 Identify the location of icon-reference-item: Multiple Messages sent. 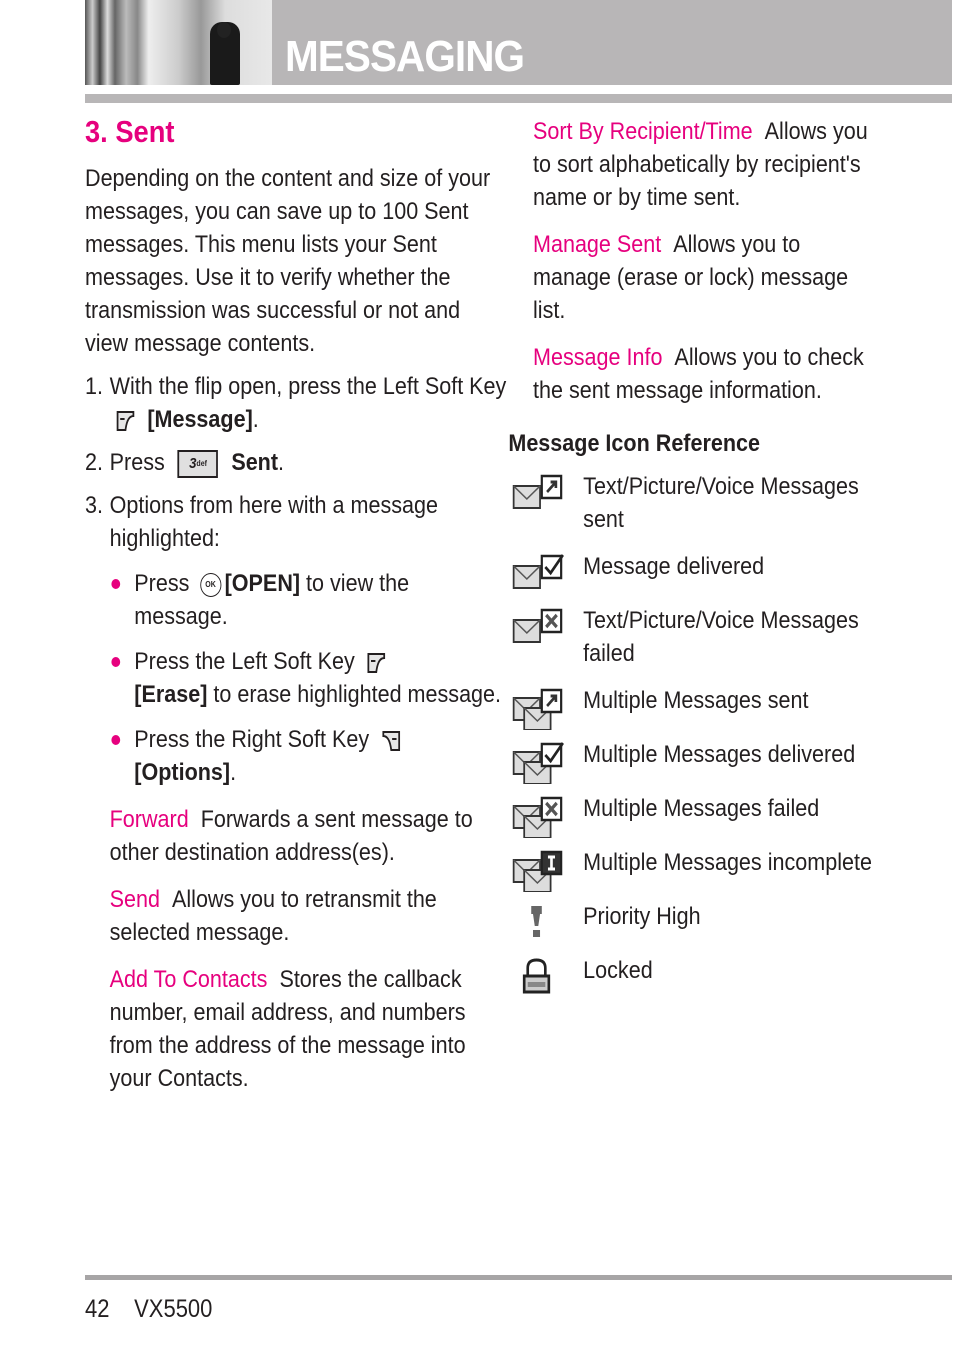
(694, 707).